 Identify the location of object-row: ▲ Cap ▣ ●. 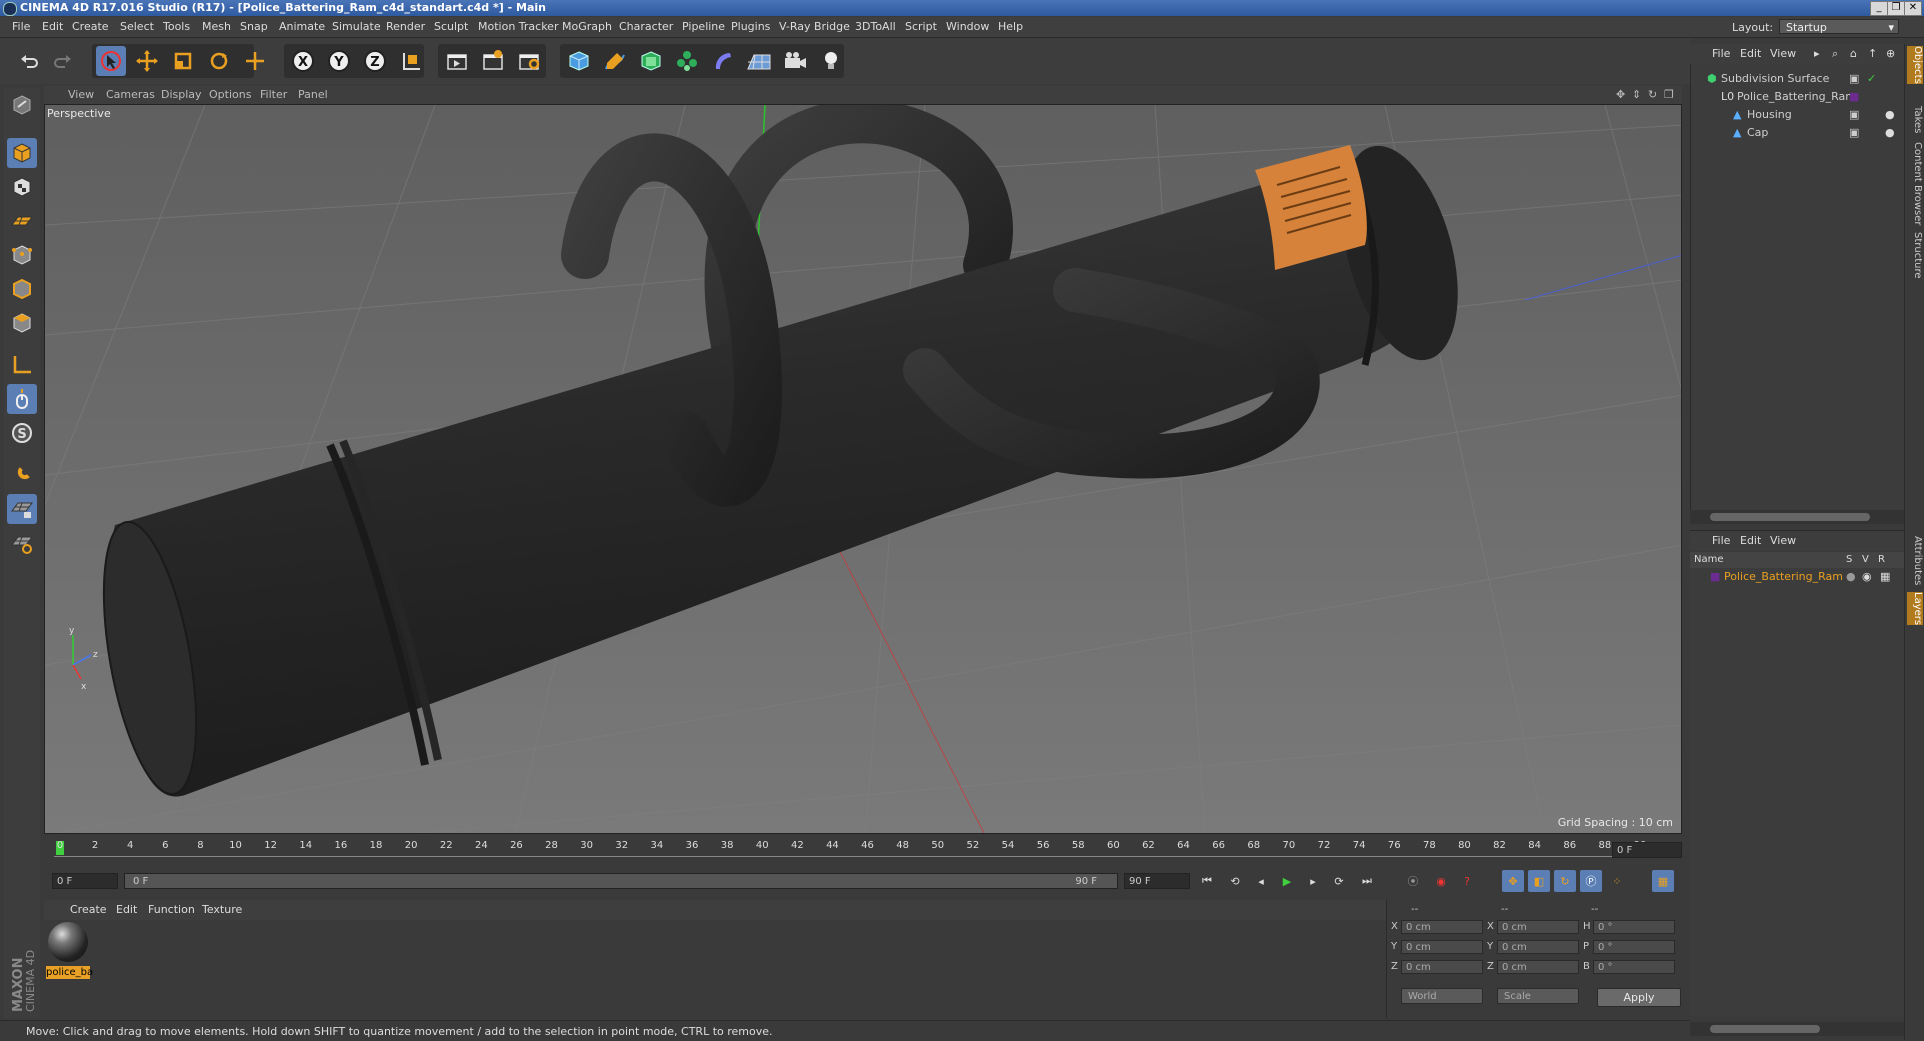
(1798, 133).